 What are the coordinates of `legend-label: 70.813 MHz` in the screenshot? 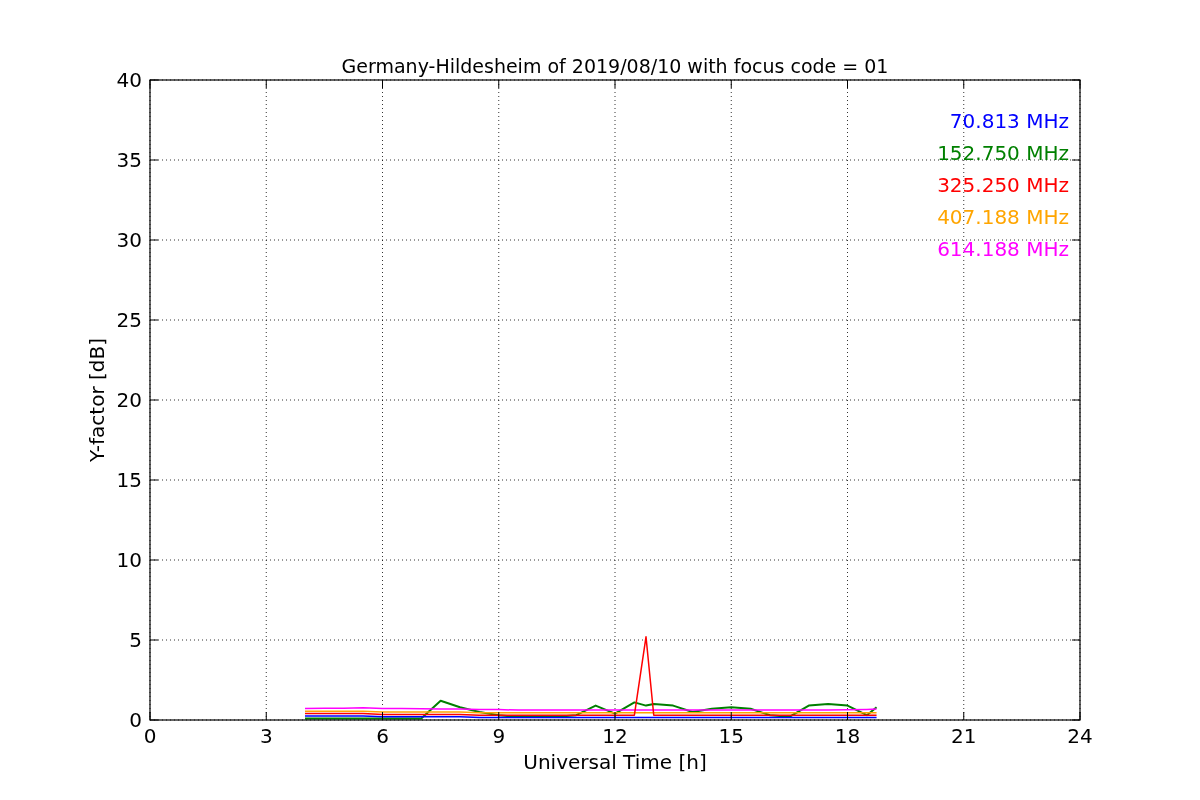 It's located at (1009, 121).